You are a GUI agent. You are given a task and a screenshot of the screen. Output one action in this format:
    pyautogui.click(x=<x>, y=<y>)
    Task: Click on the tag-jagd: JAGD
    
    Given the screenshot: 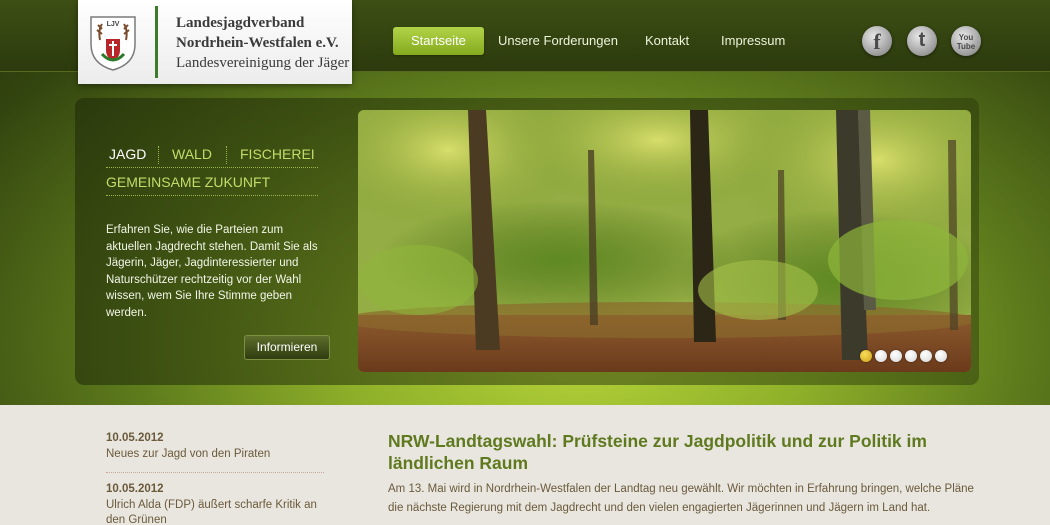 What is the action you would take?
    pyautogui.click(x=128, y=154)
    